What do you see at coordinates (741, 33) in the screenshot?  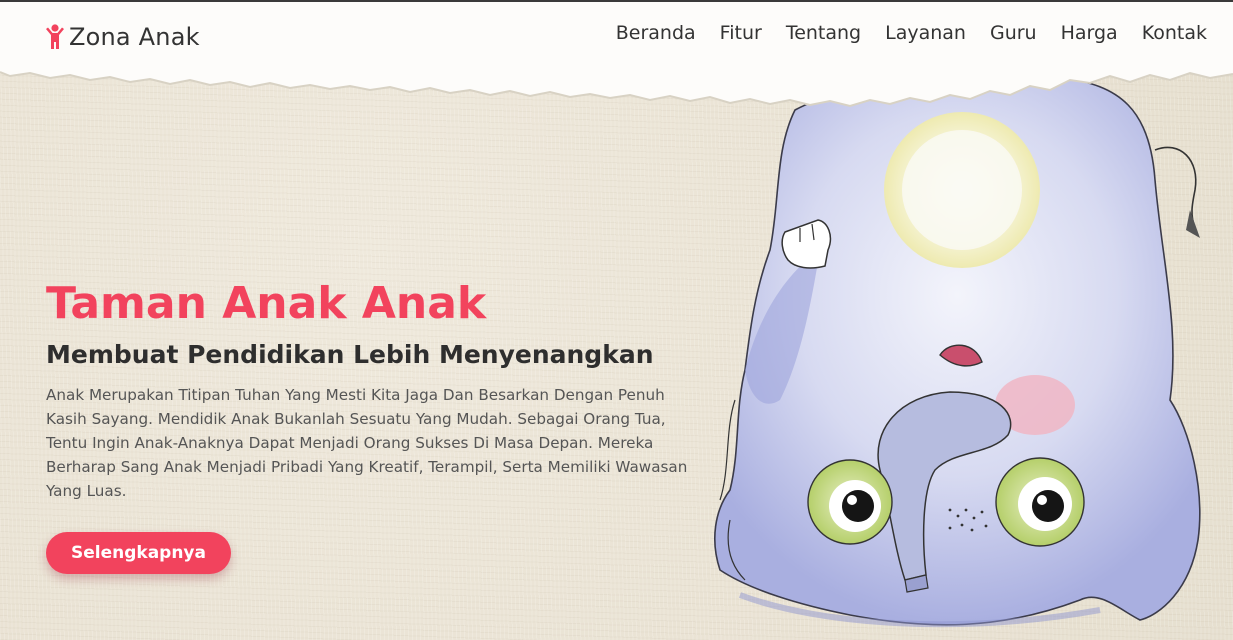 I see `nav-fitur: Fitur` at bounding box center [741, 33].